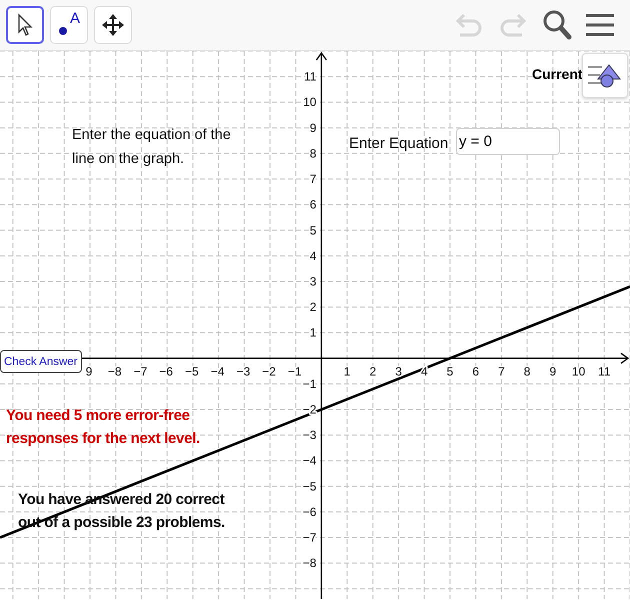 The width and height of the screenshot is (630, 600). I want to click on search-icon, so click(557, 25).